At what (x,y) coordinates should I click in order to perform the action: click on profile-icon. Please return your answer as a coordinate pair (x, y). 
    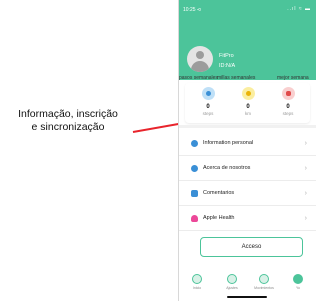
    Looking at the image, I should click on (298, 279).